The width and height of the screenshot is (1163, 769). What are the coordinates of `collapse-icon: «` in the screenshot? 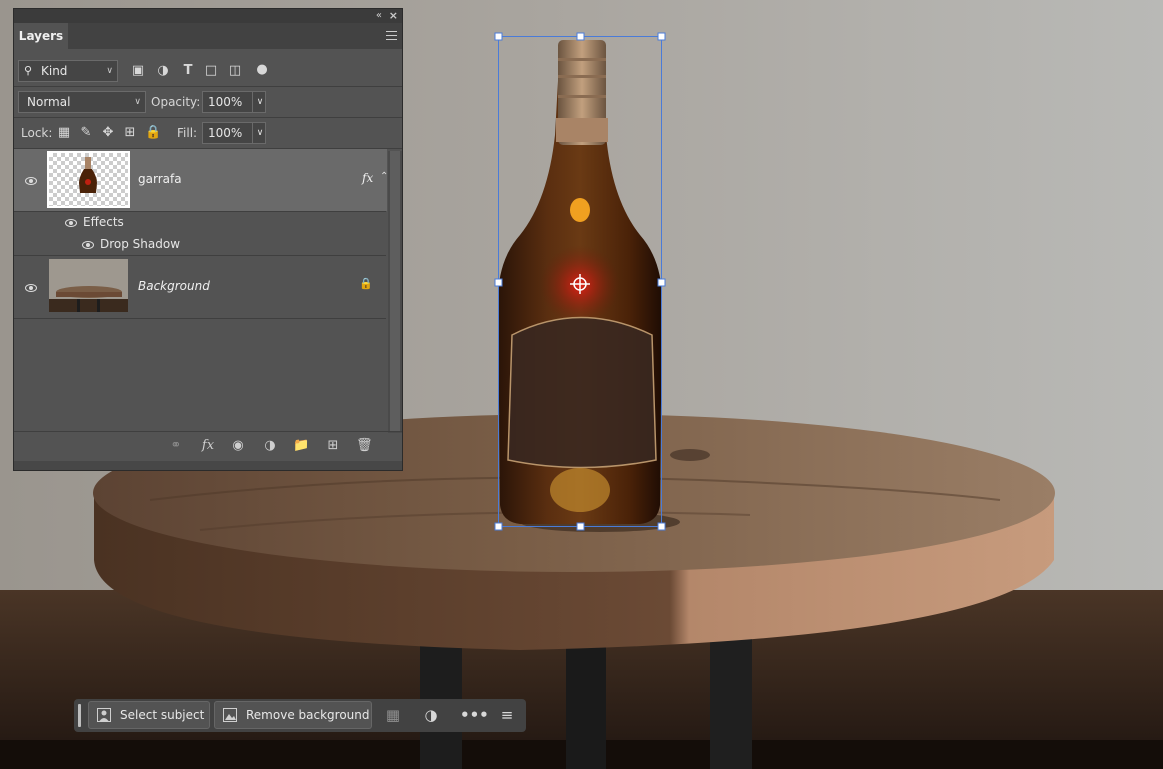 It's located at (379, 16).